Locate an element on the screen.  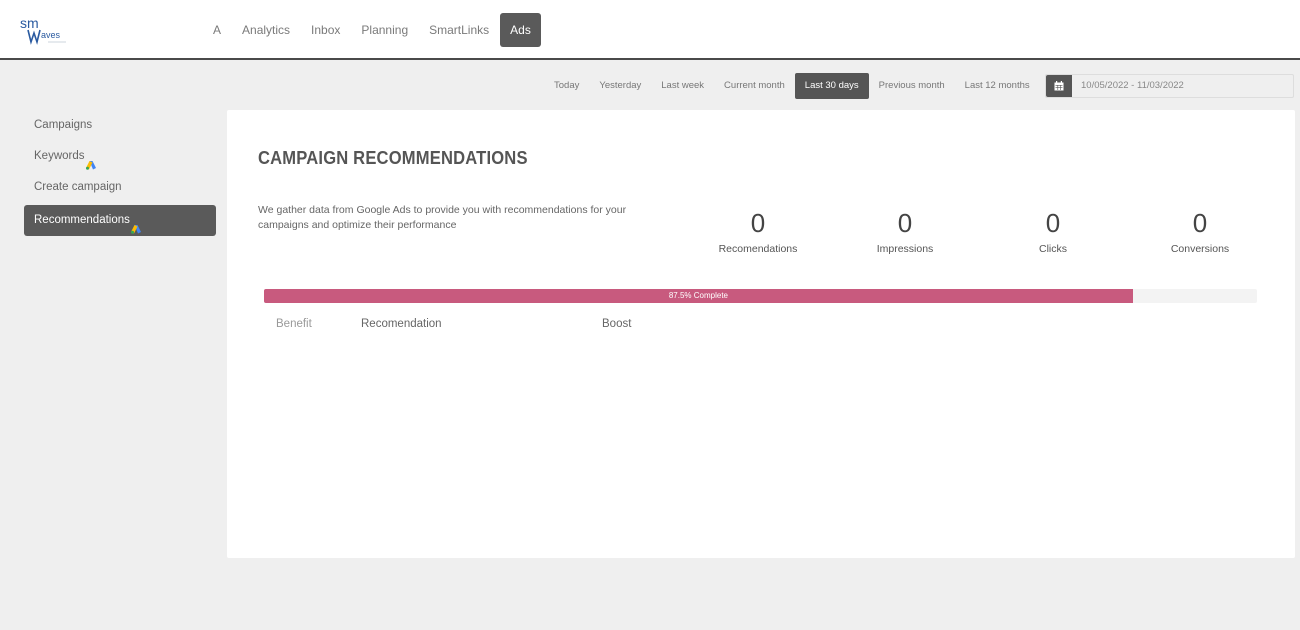
sidebar-item-campaigns: Campaigns is located at coordinates (120, 125).